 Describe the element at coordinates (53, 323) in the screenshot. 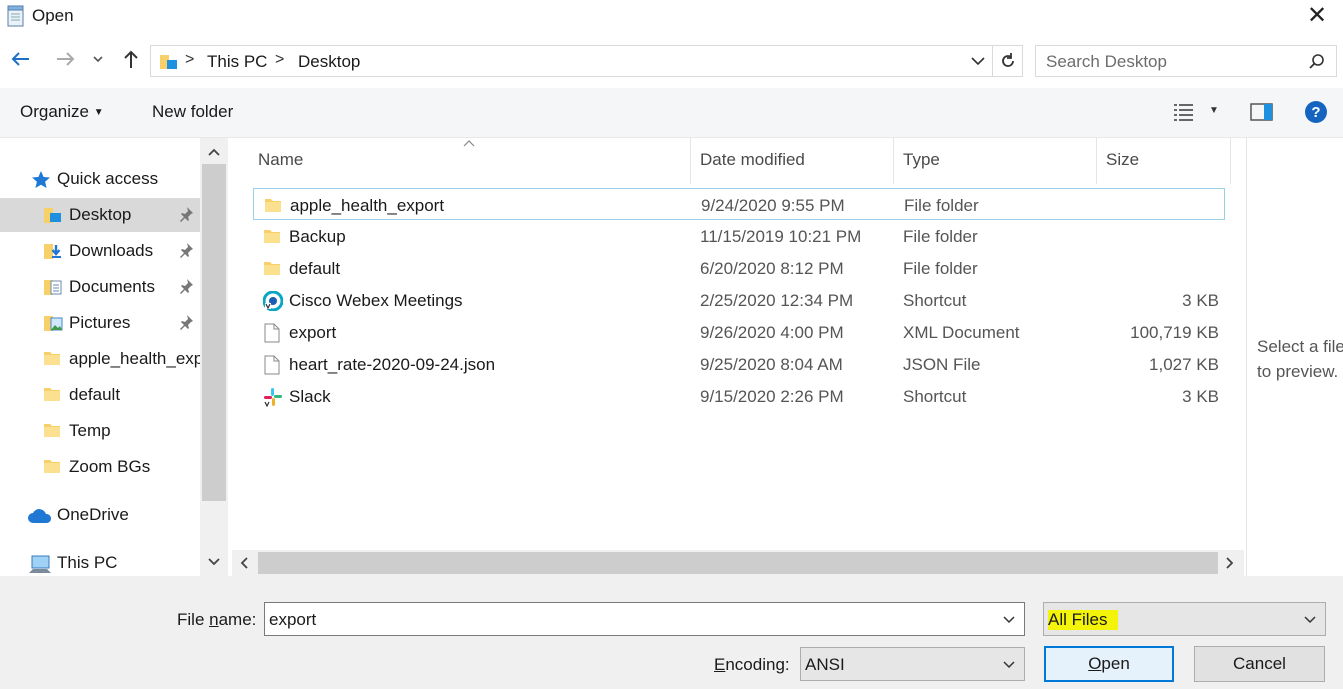

I see `pictures-folder-icon` at that location.